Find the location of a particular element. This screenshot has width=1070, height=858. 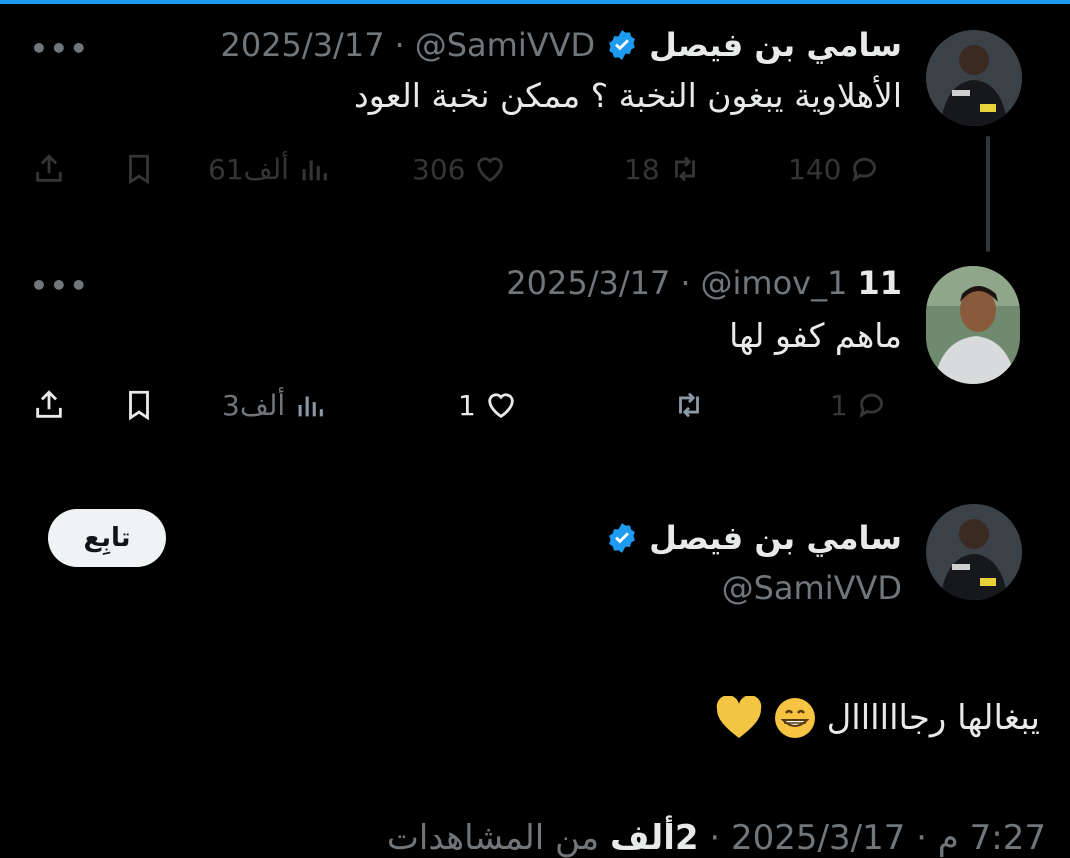

tweet1-like-button: 306 is located at coordinates (459, 169).